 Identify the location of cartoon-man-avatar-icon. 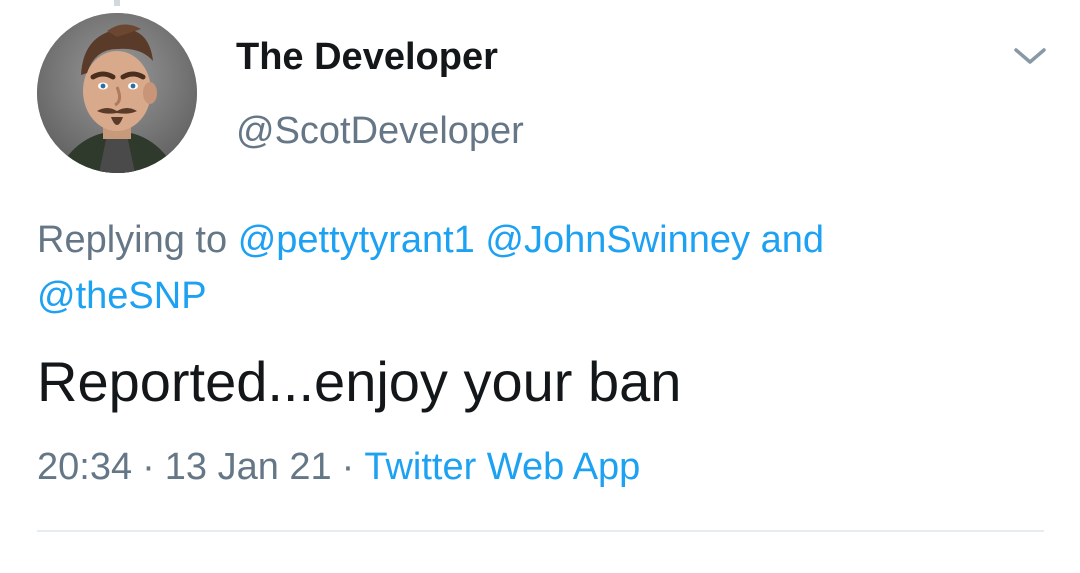
(117, 93).